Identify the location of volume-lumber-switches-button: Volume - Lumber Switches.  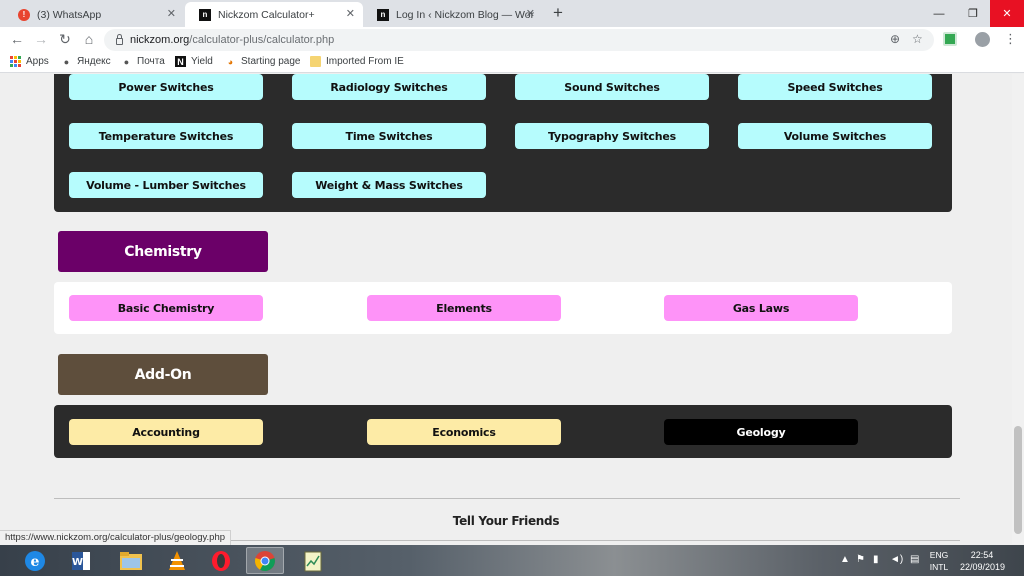
(166, 185).